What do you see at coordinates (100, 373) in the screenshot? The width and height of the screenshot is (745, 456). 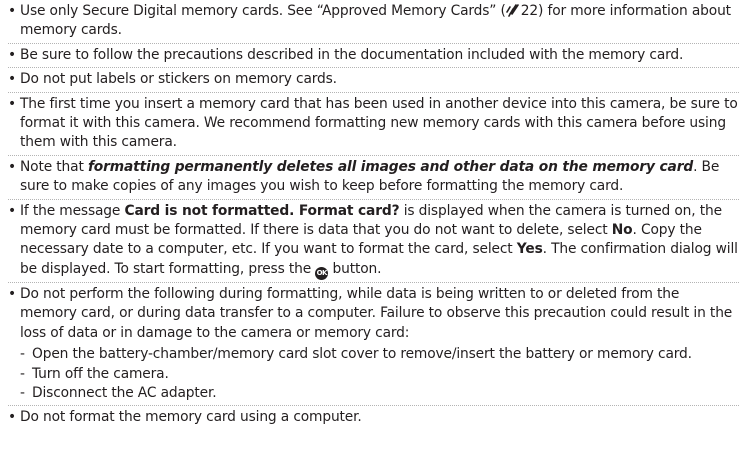 I see `sub-item-text: Turn off the camera.` at bounding box center [100, 373].